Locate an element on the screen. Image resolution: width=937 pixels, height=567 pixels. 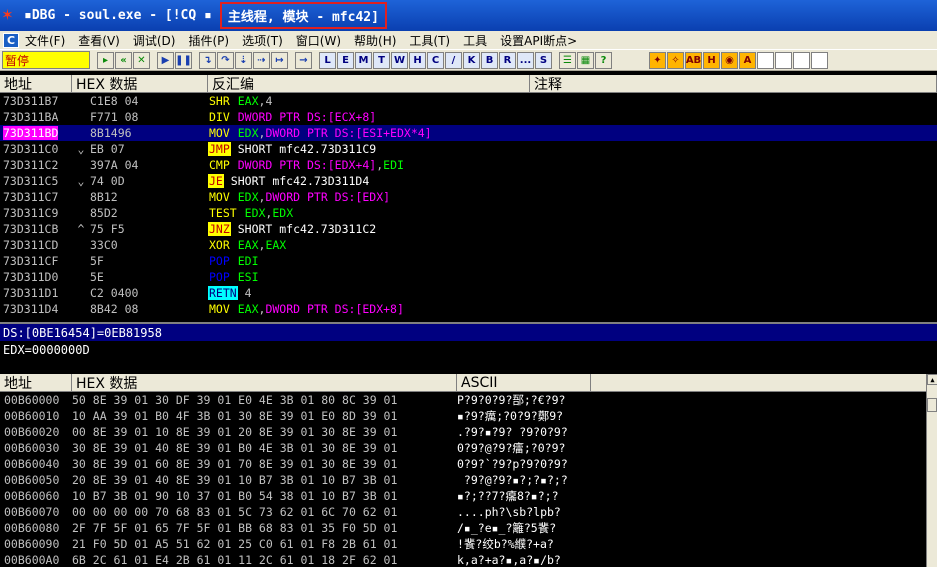
rewind-icon: « is located at coordinates (123, 60).